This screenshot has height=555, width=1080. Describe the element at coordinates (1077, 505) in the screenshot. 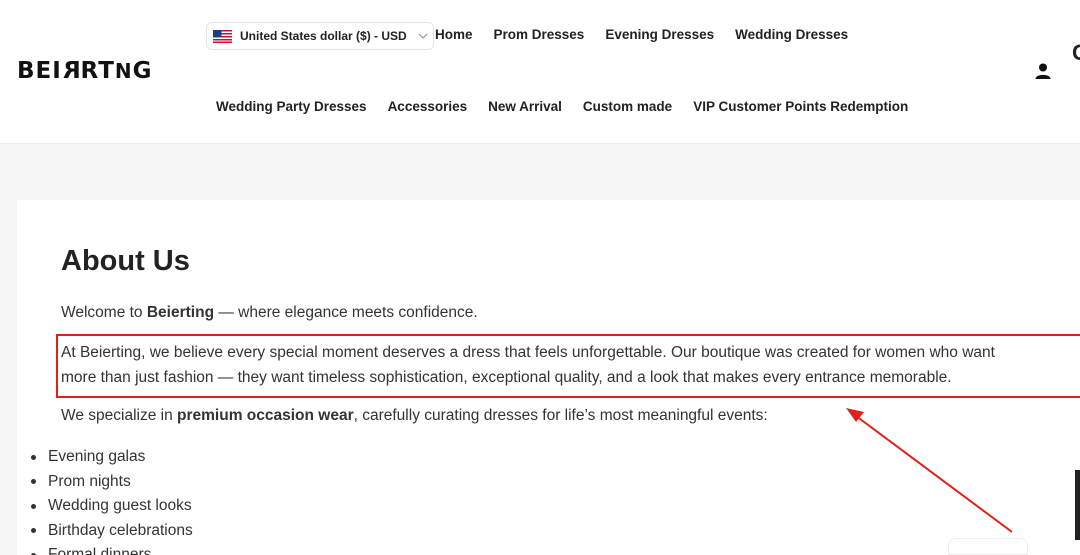

I see `side-feedback-tab` at that location.